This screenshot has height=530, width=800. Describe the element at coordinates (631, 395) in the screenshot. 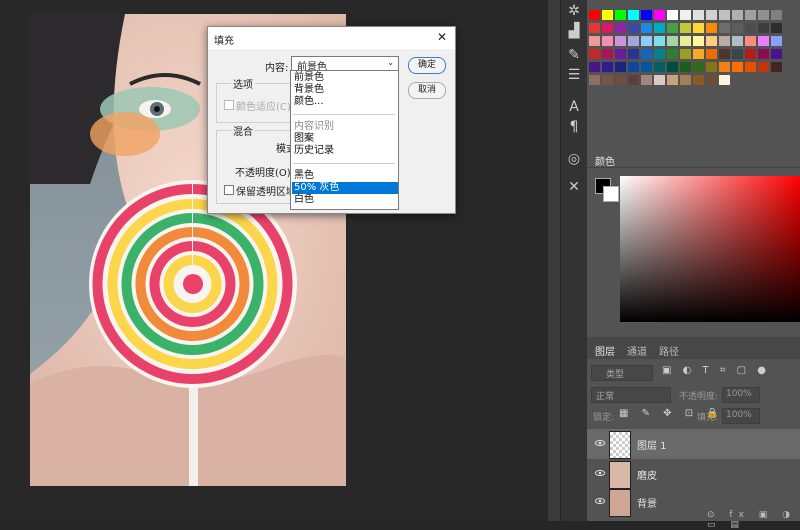

I see `blend-mode-select: 正常` at that location.